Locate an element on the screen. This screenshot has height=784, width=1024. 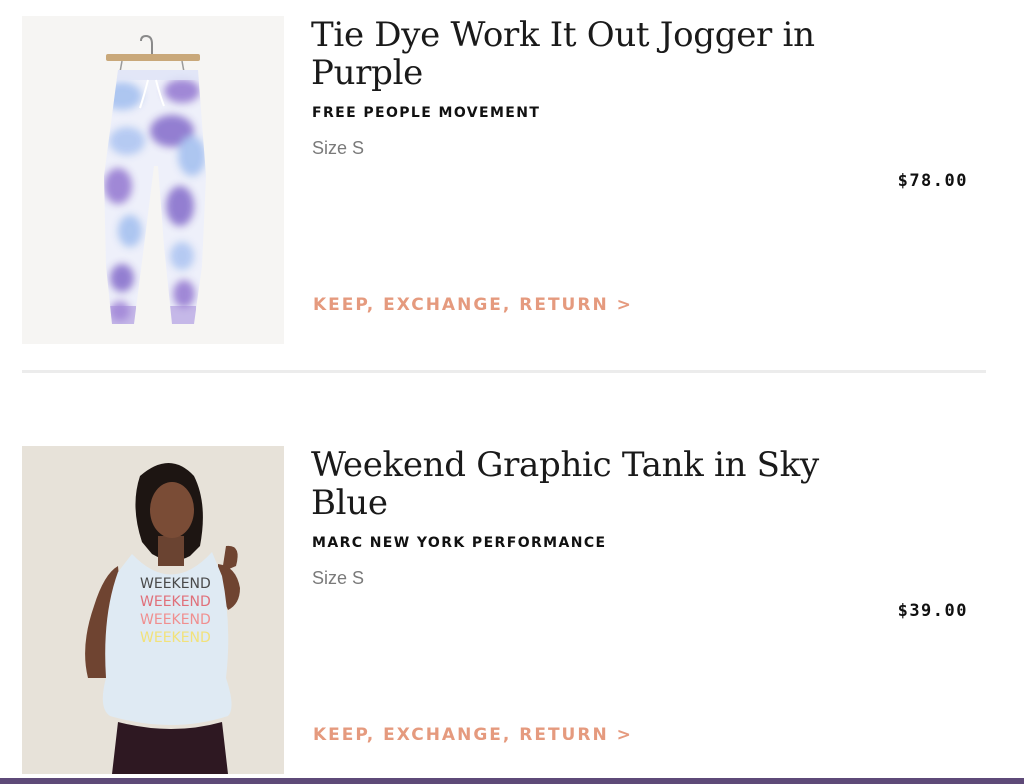
product-price: $39.00 is located at coordinates (932, 611).